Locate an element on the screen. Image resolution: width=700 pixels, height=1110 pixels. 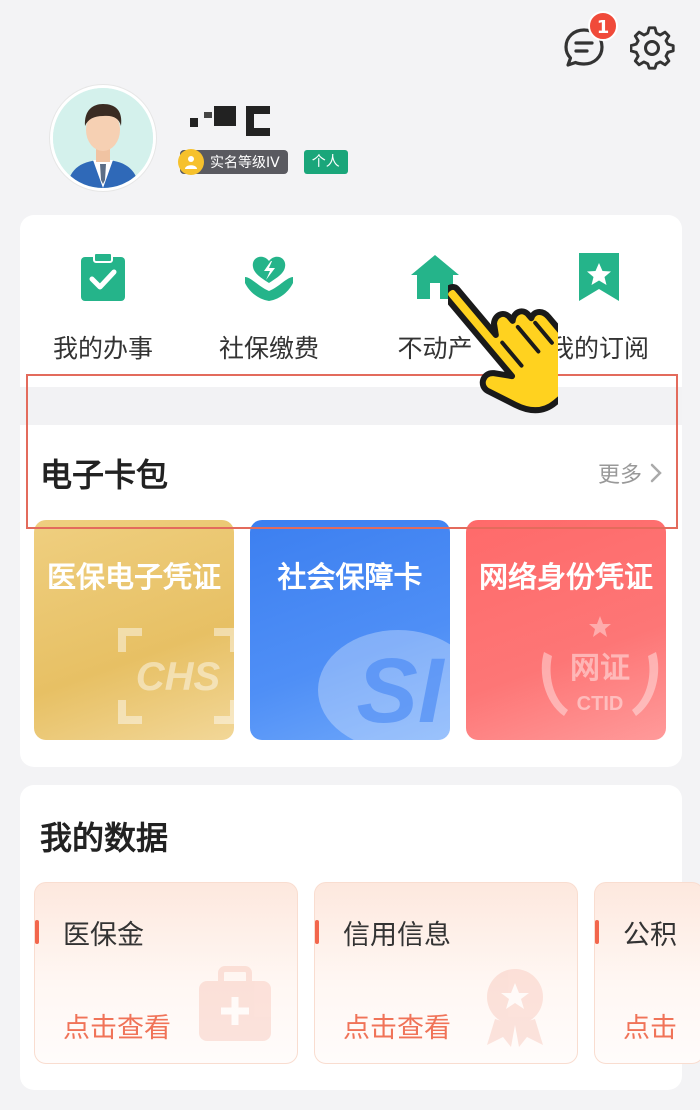
award-ribbon-icon is located at coordinates (515, 1008).